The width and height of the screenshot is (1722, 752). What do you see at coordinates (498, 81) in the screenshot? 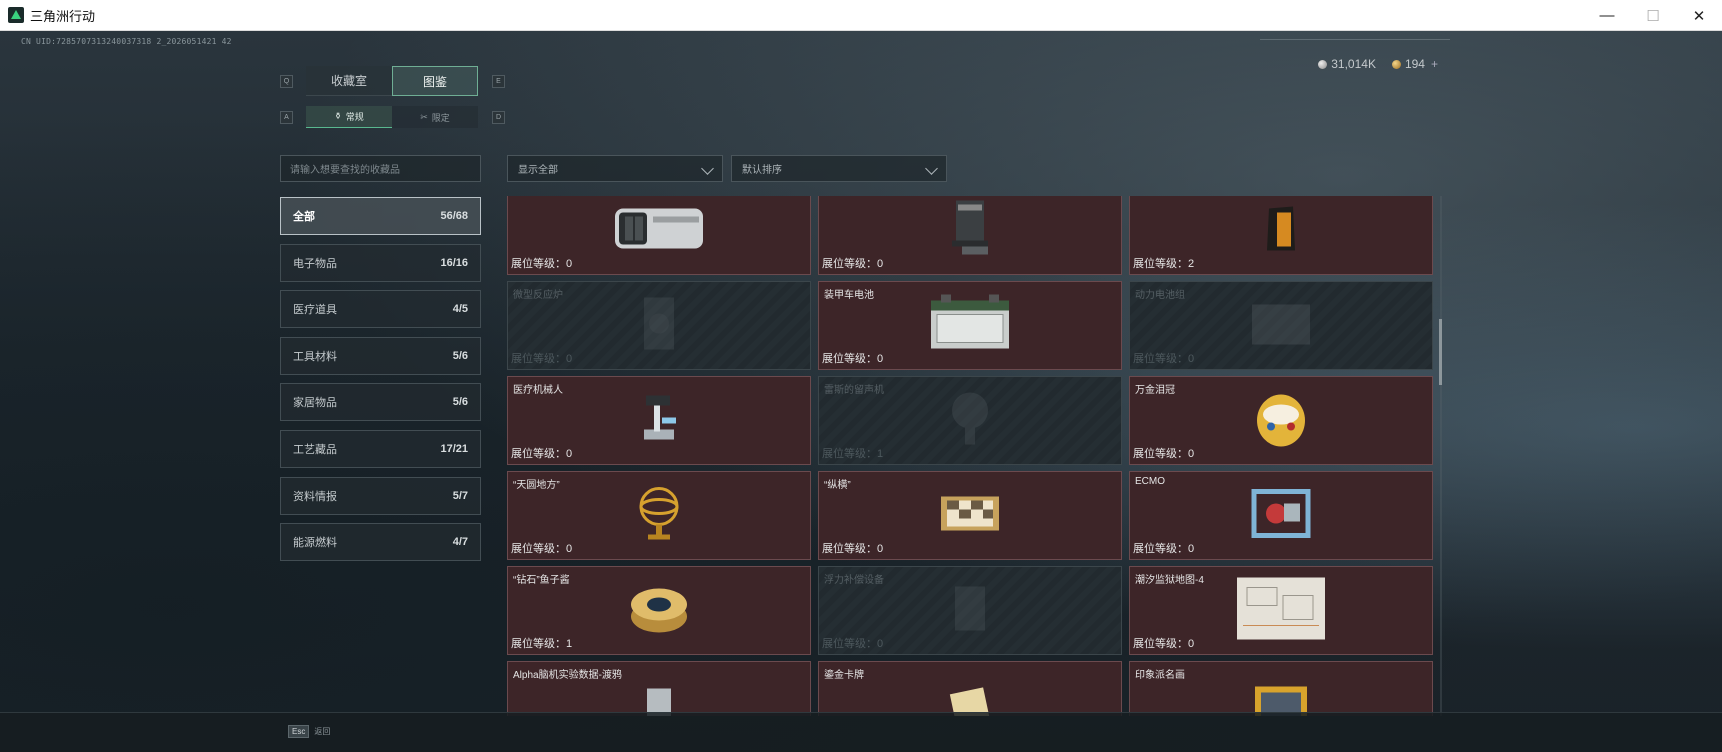
I see `tab-right-key: E` at bounding box center [498, 81].